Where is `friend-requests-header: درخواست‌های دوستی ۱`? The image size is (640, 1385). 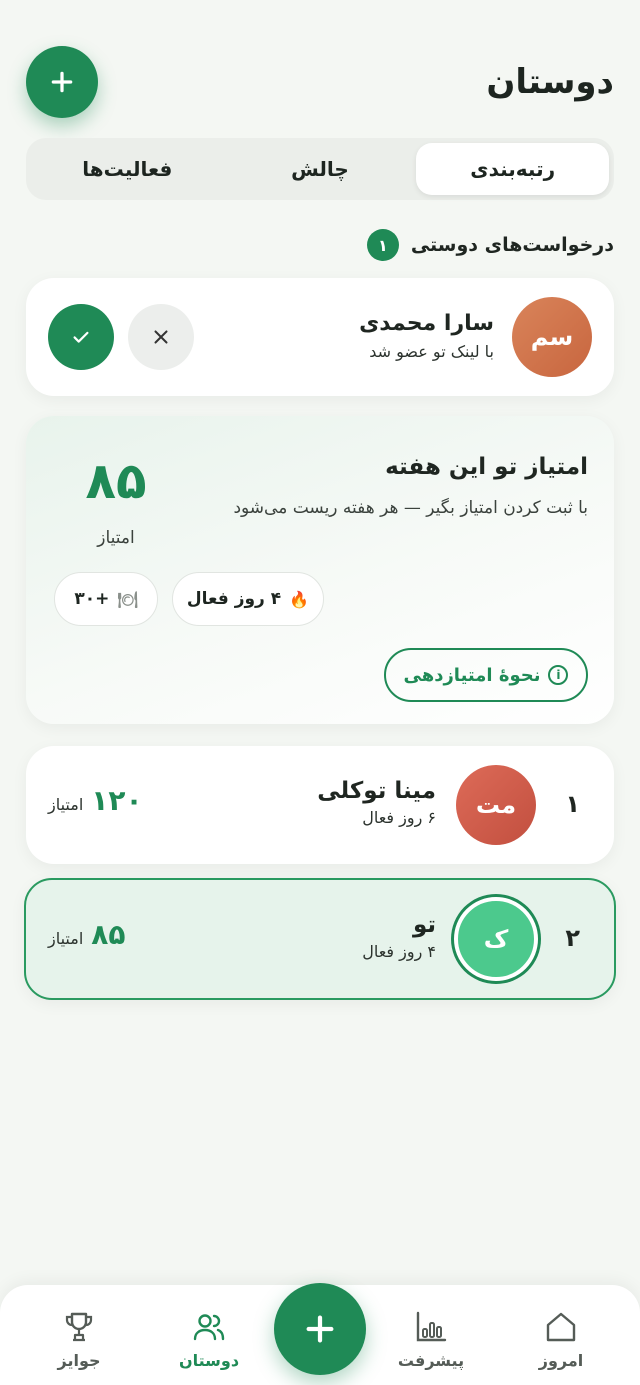 friend-requests-header: درخواست‌های دوستی ۱ is located at coordinates (490, 245).